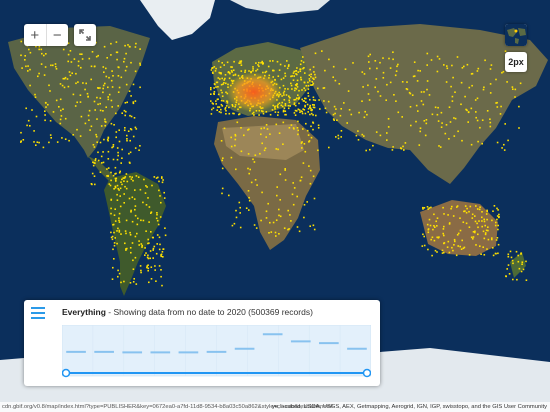  What do you see at coordinates (85, 35) in the screenshot?
I see `fullscreen-button` at bounding box center [85, 35].